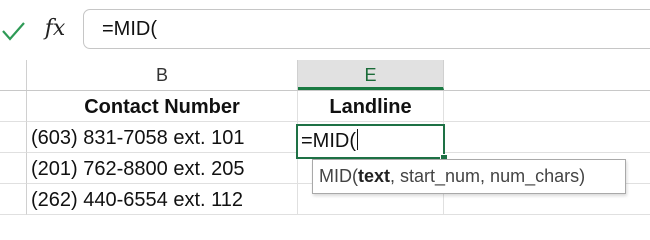 The width and height of the screenshot is (650, 240). I want to click on formula-input: =MID(, so click(366, 29).